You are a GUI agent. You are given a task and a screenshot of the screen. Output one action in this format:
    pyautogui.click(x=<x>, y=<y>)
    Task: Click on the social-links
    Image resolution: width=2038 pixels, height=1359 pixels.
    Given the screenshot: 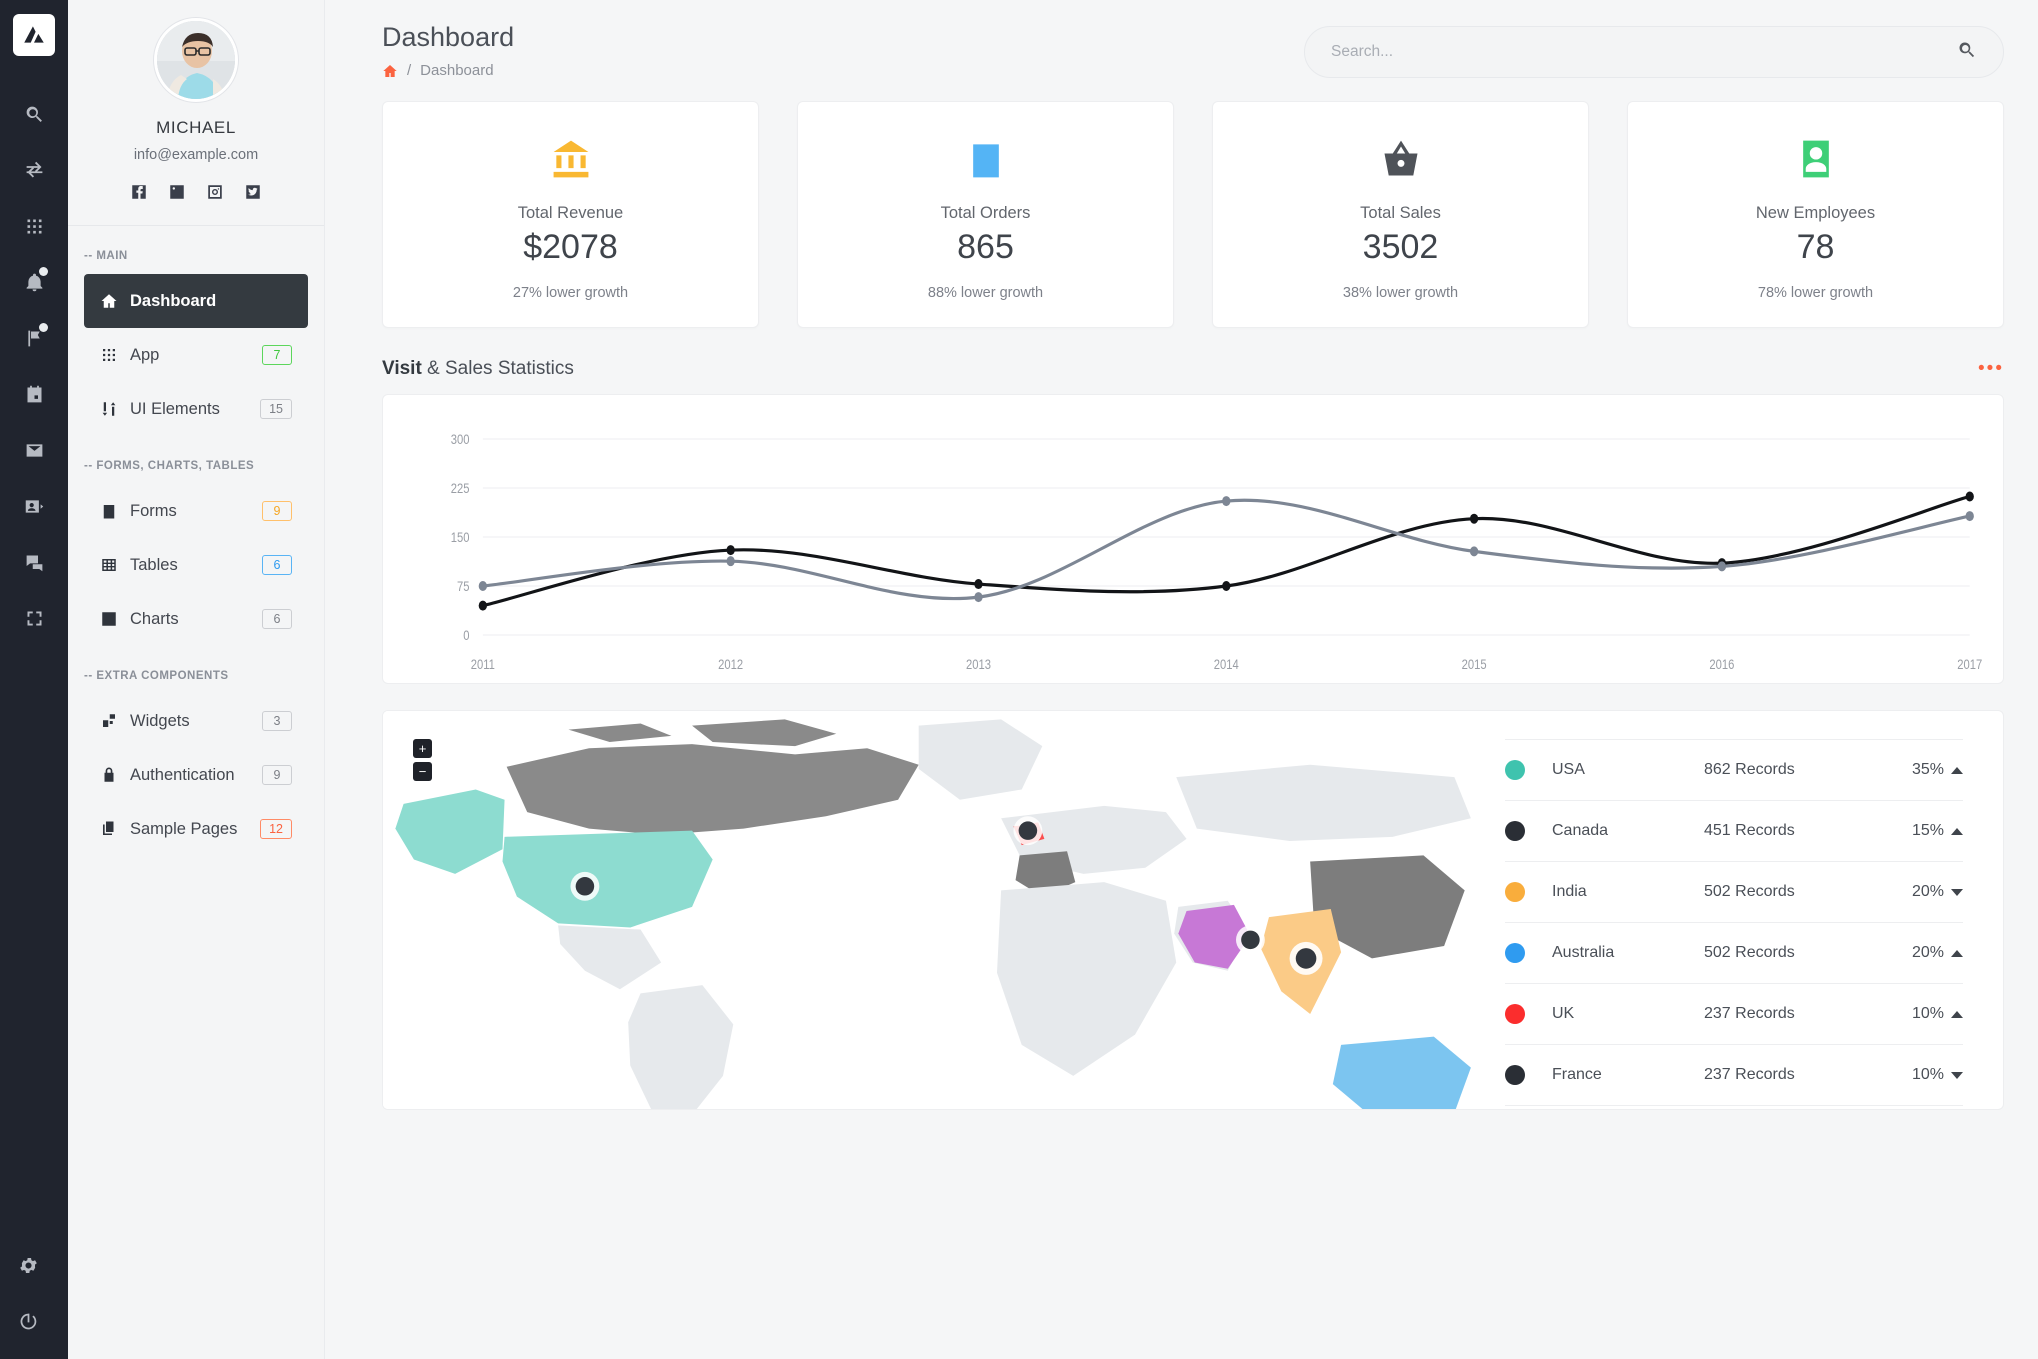 What is the action you would take?
    pyautogui.click(x=196, y=192)
    